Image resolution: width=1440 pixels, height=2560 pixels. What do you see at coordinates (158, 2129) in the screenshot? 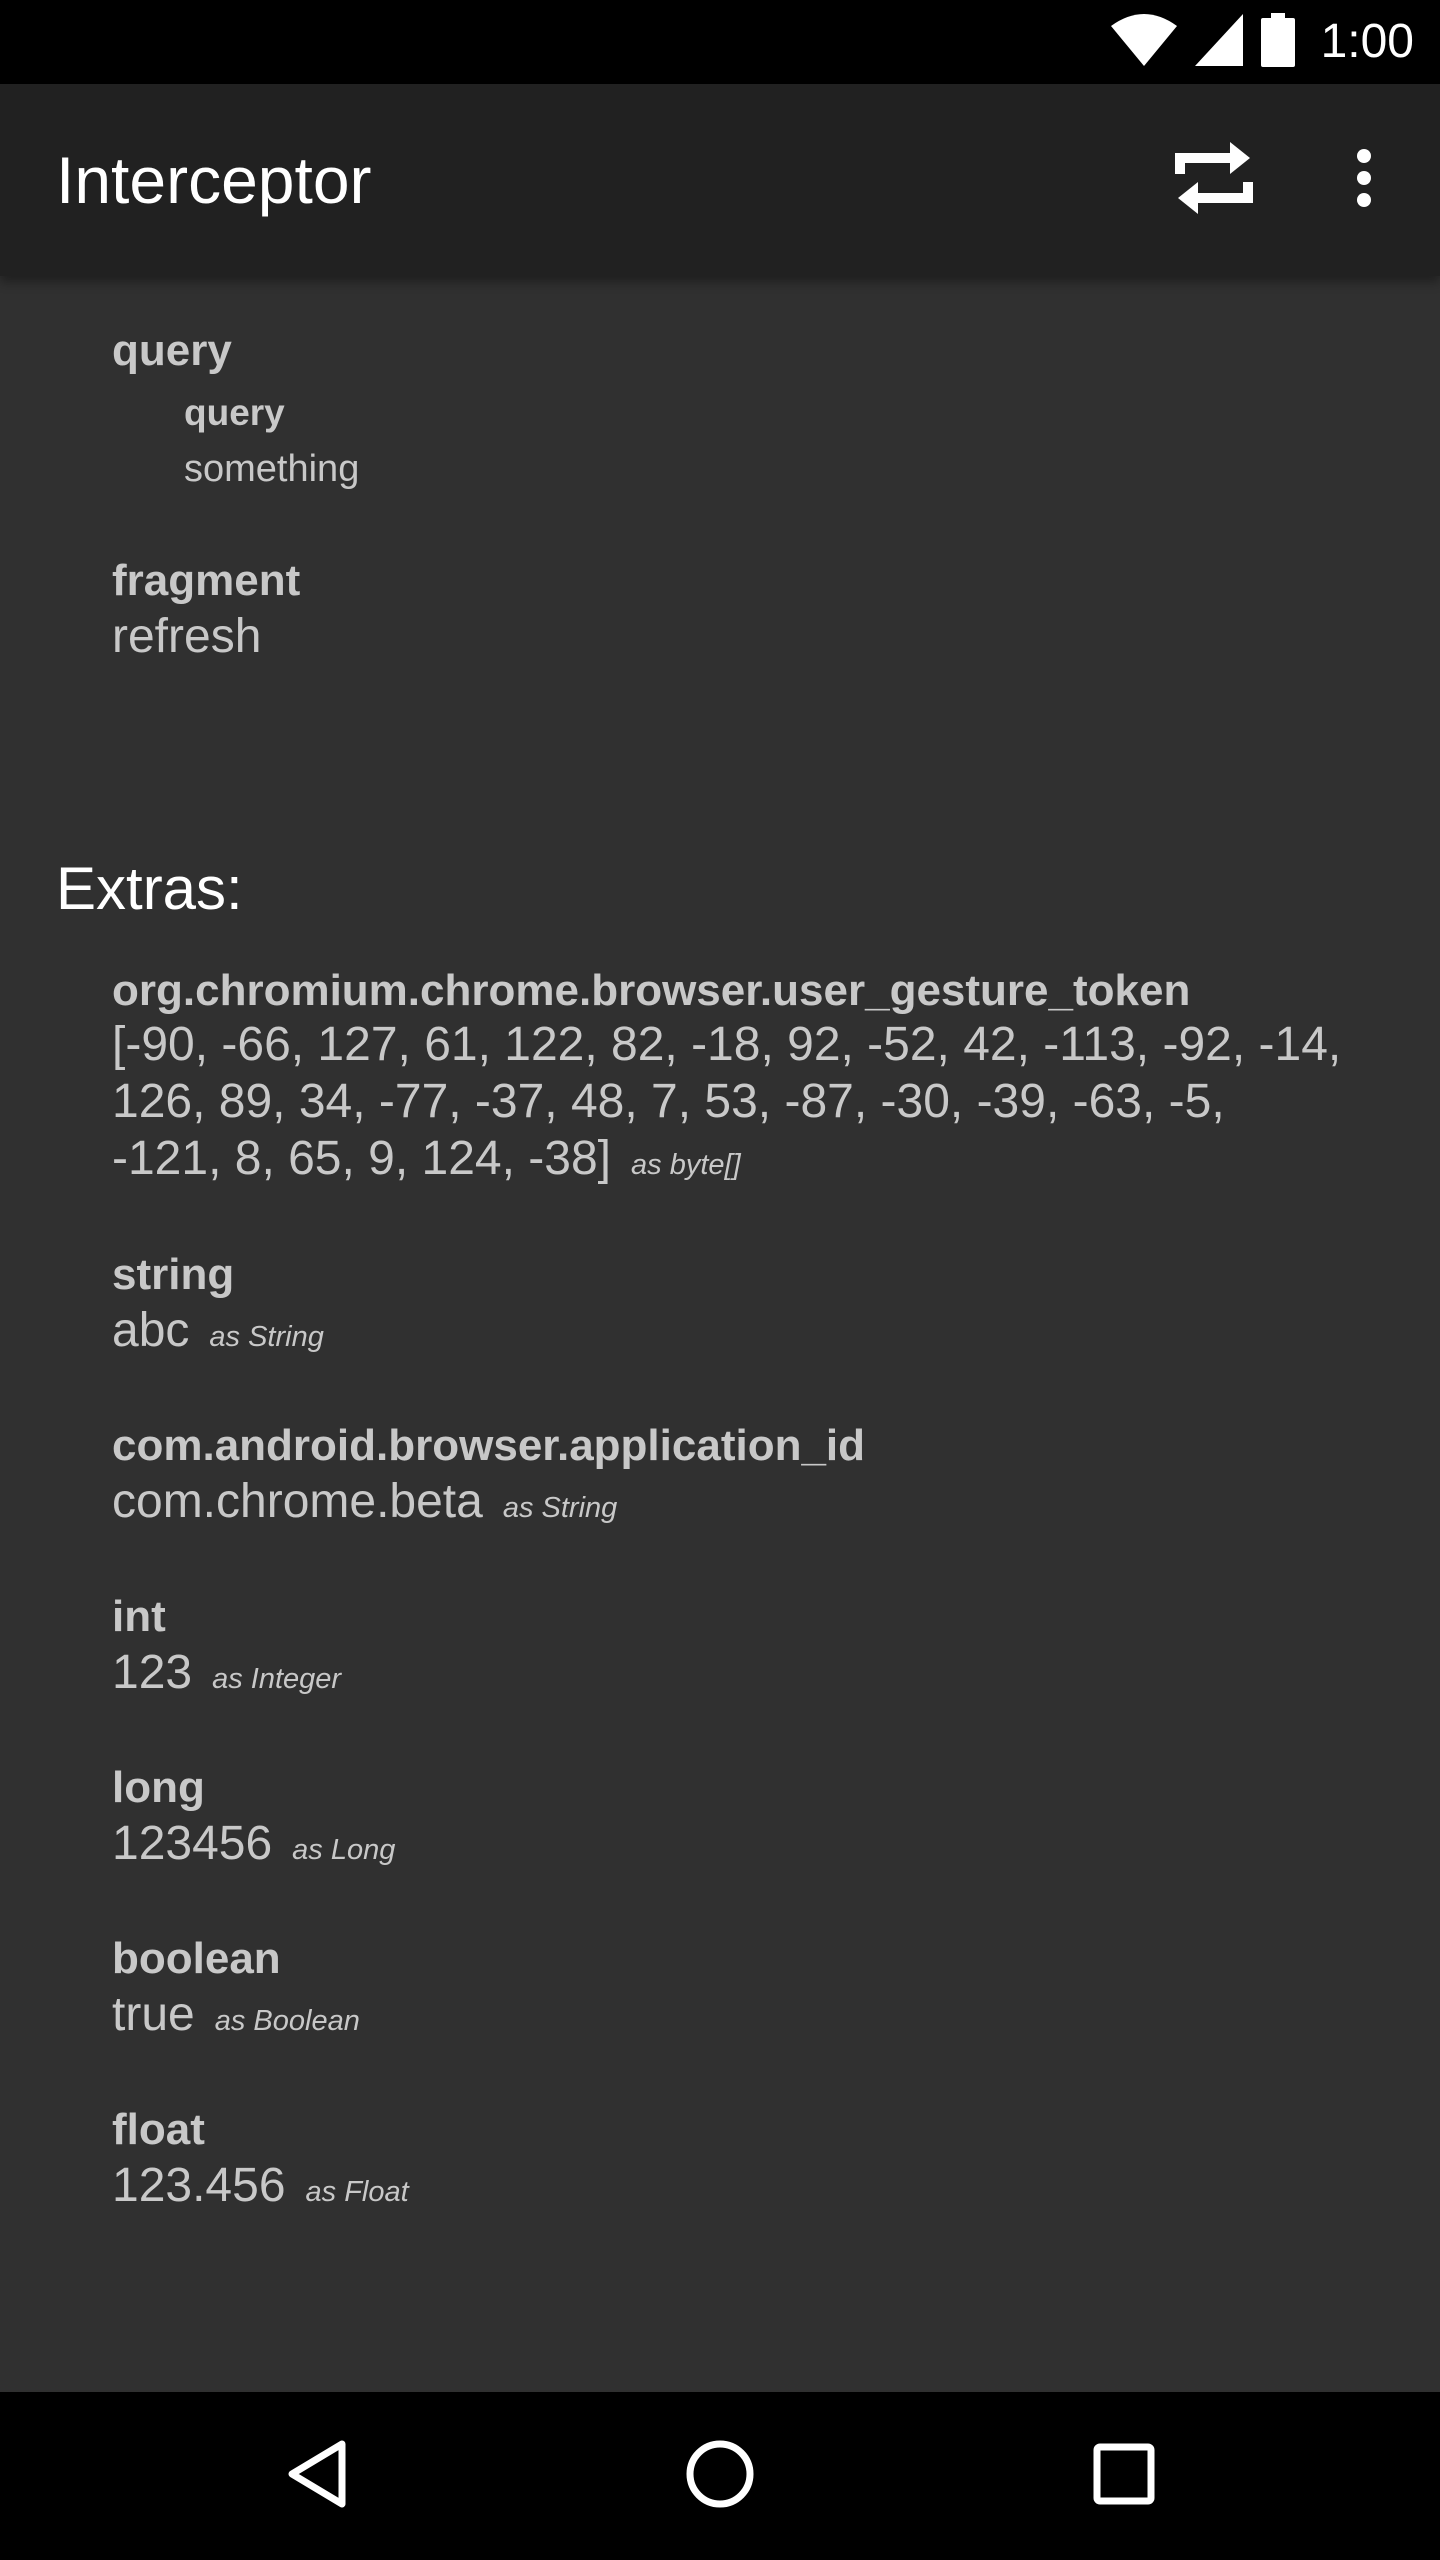
I see `extra-key: float` at bounding box center [158, 2129].